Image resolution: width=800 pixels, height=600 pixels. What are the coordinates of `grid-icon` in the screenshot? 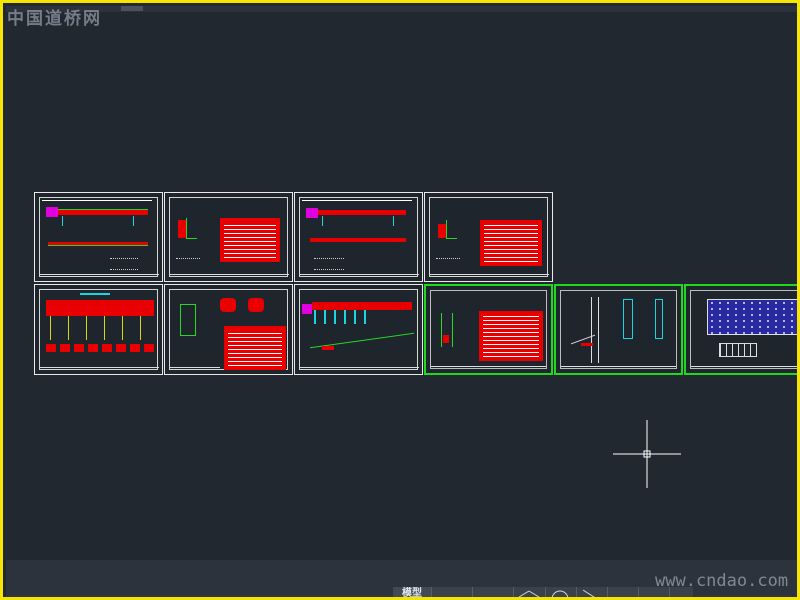 It's located at (623, 592).